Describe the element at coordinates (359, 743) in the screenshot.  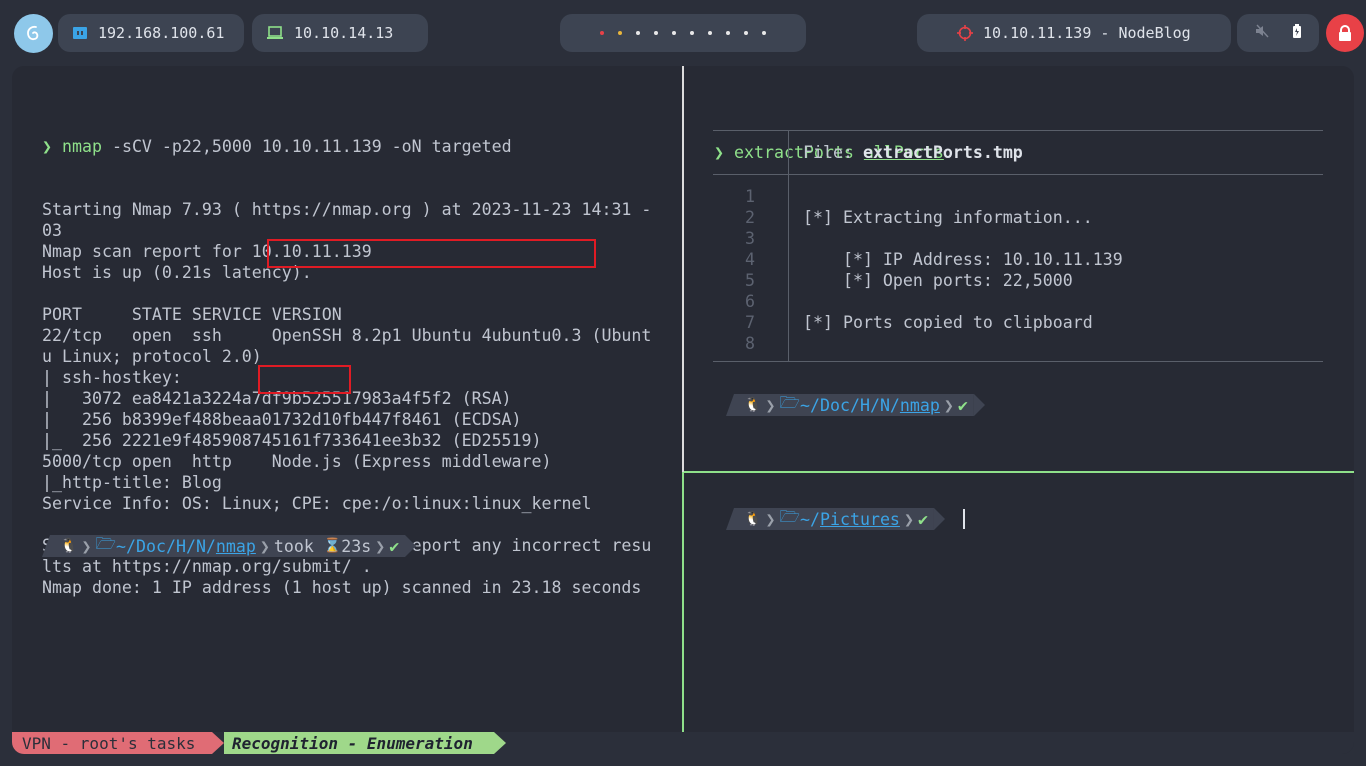
I see `window-name: Recognition - Enumeration` at that location.